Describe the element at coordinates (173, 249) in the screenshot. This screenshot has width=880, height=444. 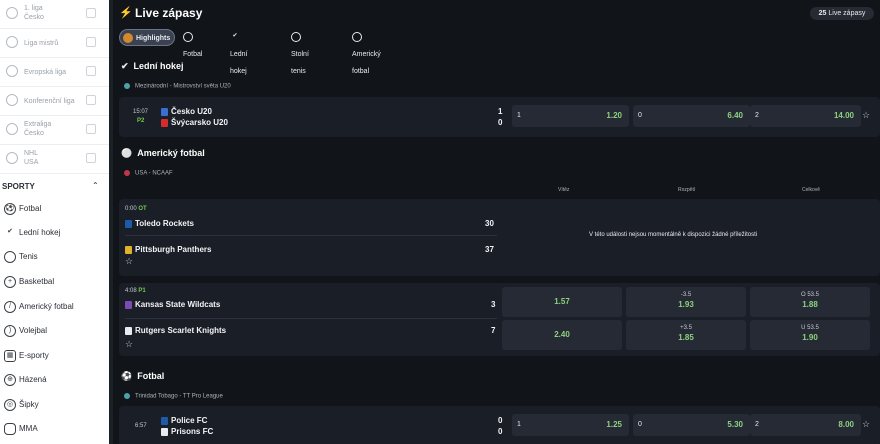
I see `team-name: Pittsburgh Panthers` at that location.